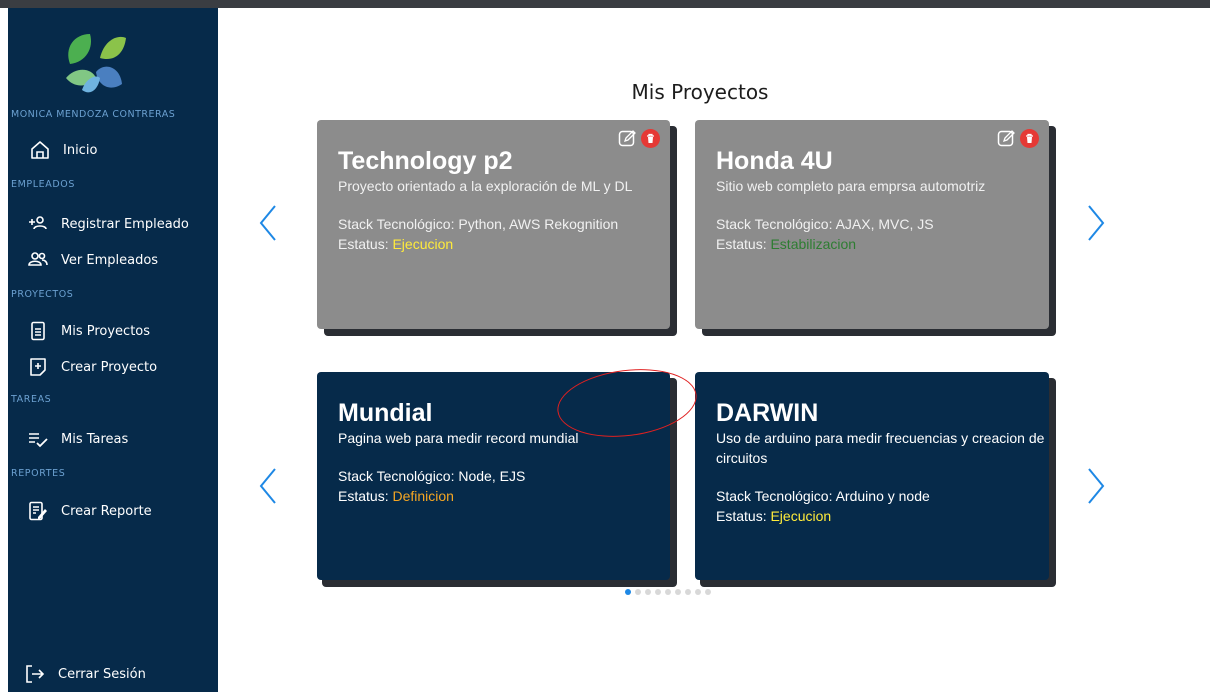 The image size is (1210, 692). Describe the element at coordinates (813, 244) in the screenshot. I see `status-value: Estabilizacion` at that location.